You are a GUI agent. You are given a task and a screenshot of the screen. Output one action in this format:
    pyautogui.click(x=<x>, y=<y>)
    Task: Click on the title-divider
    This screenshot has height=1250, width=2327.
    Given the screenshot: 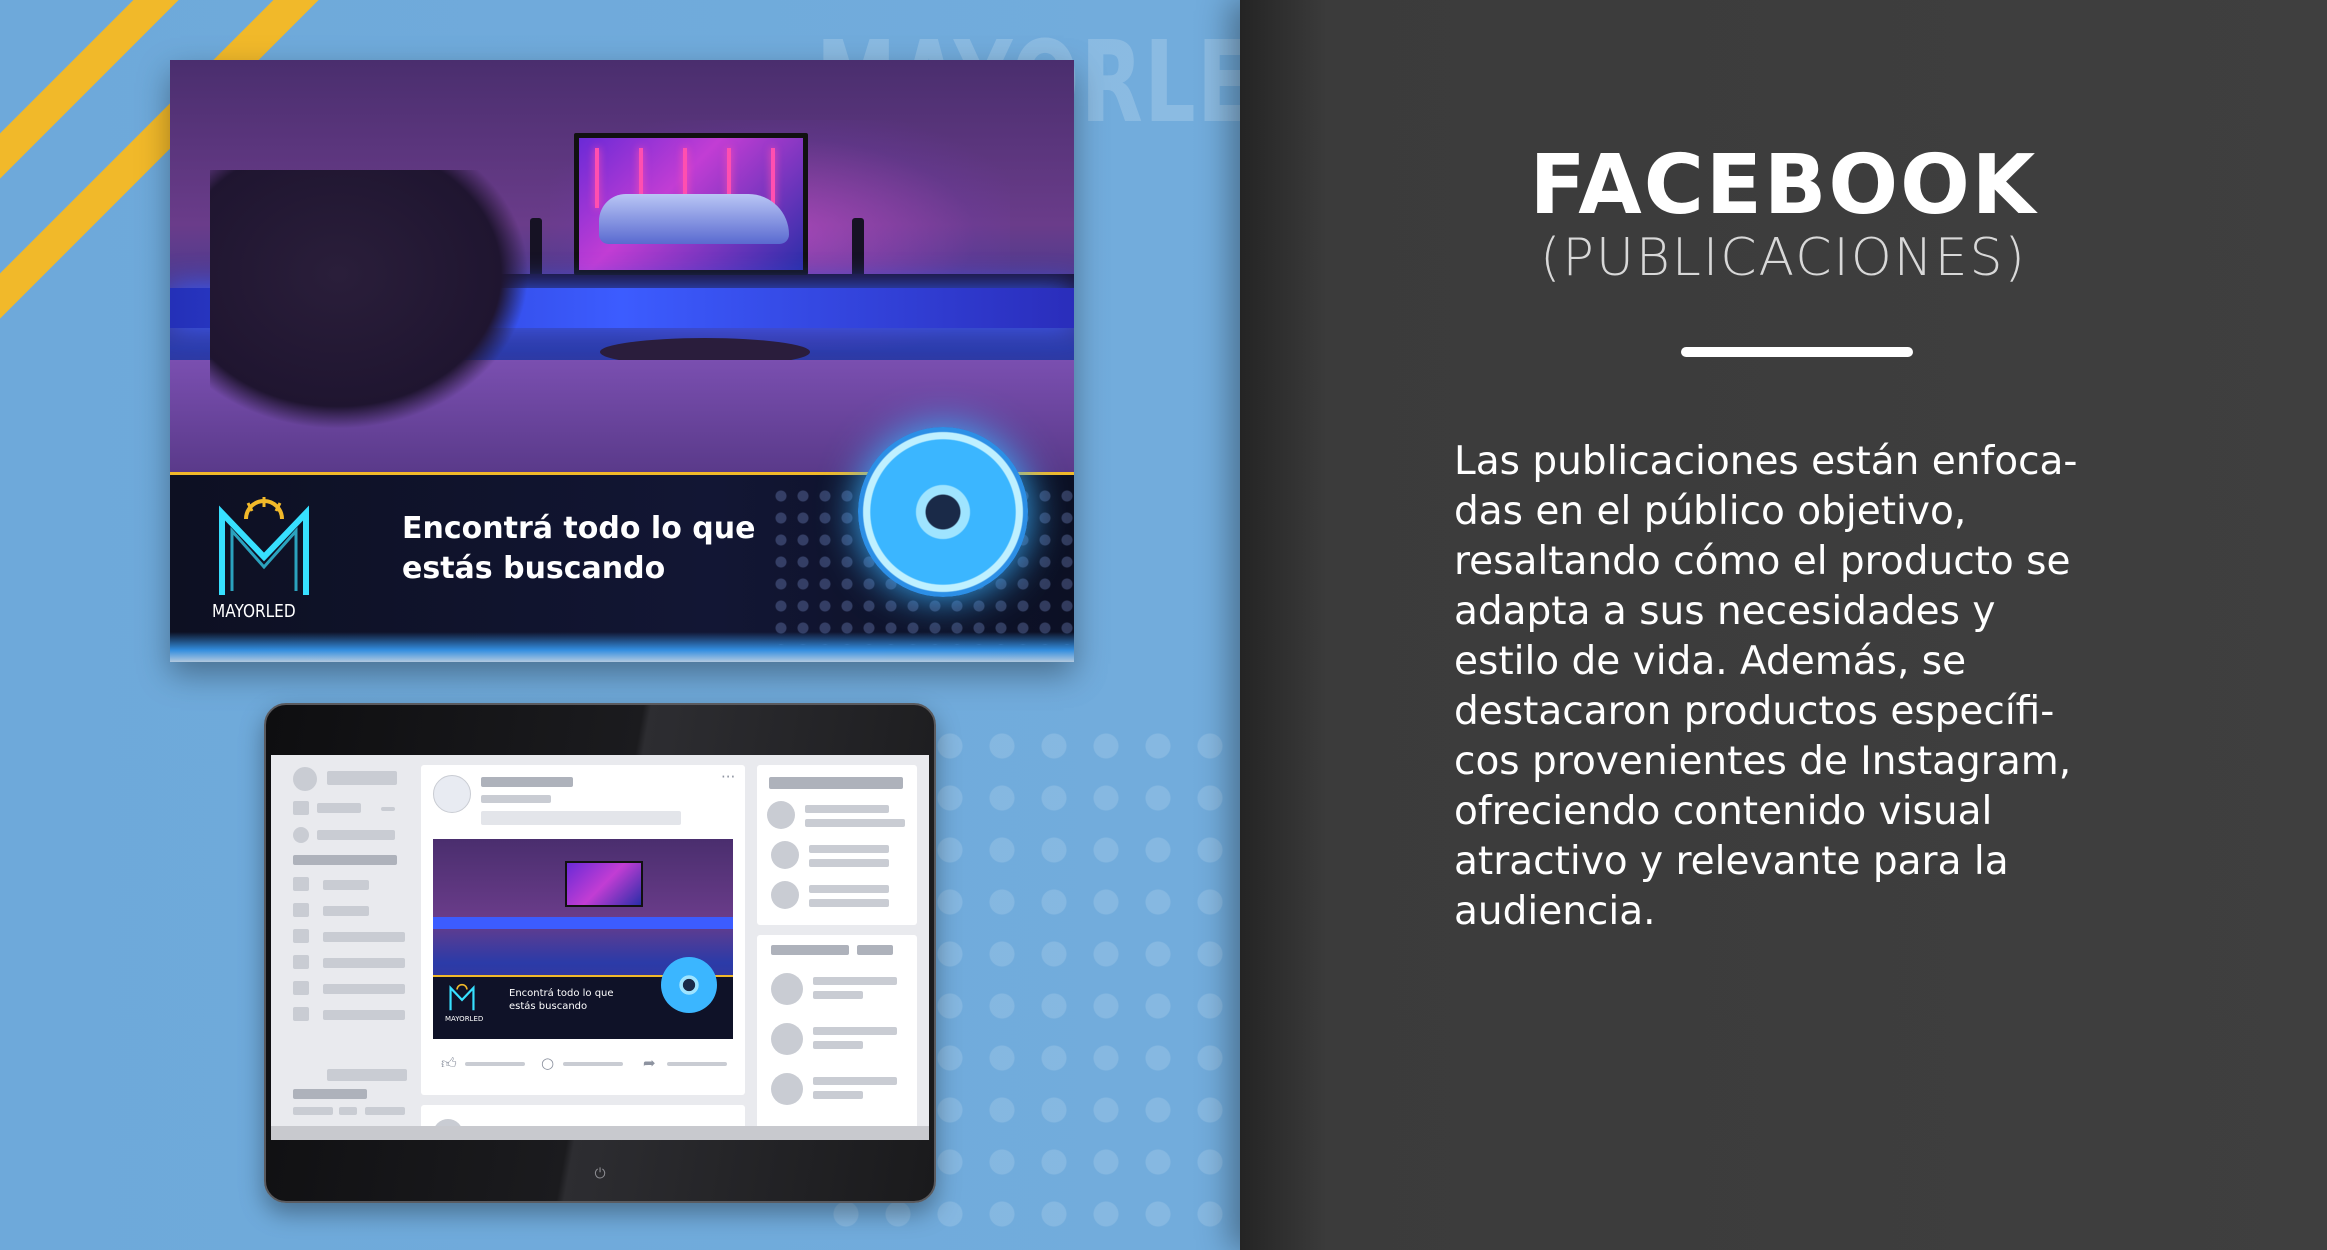 What is the action you would take?
    pyautogui.click(x=1797, y=352)
    